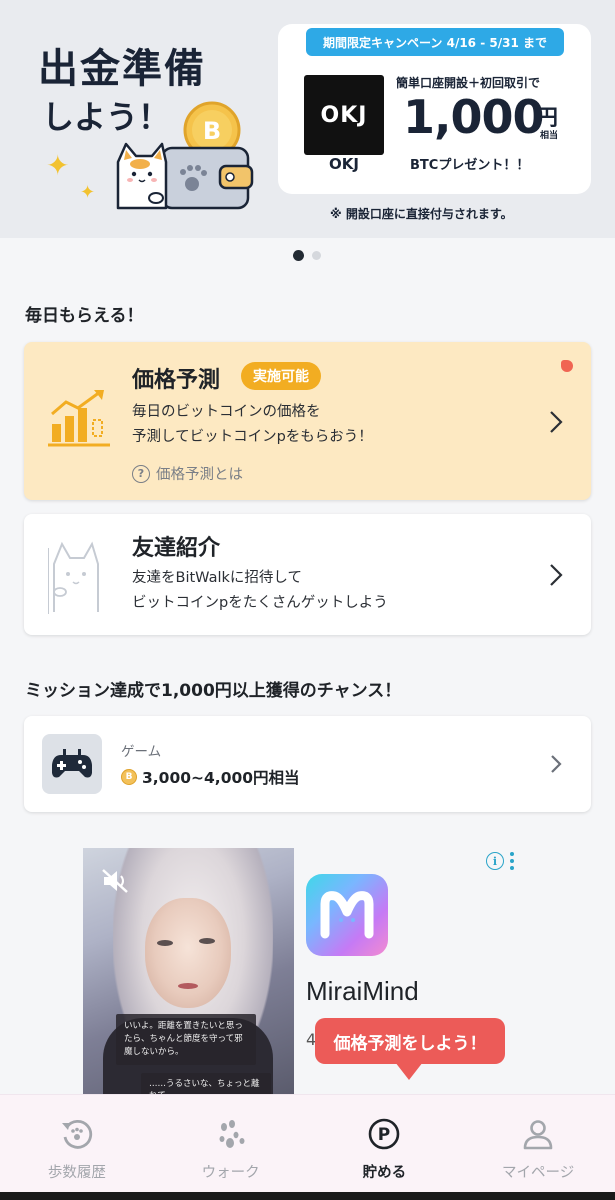 The height and width of the screenshot is (1200, 615). What do you see at coordinates (206, 1084) in the screenshot?
I see `ad-subtitle: ……うるさいな、ちょっと離れて` at bounding box center [206, 1084].